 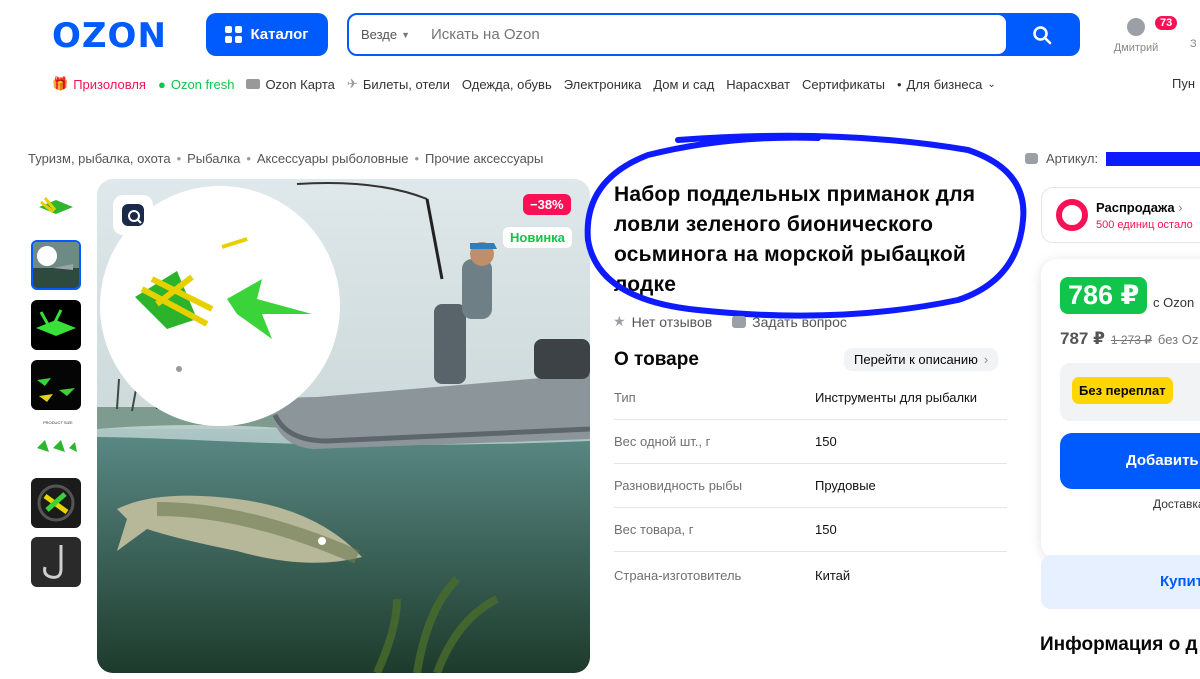 I want to click on artikul: Артикул:, so click(x=1112, y=158).